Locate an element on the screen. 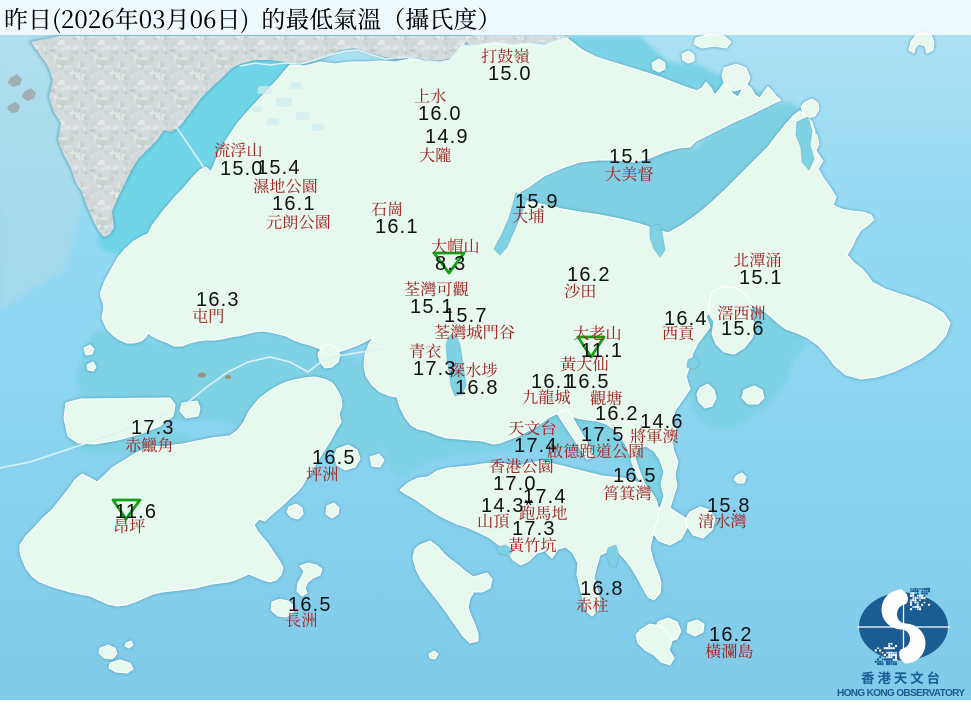  svg-text: 8.3 is located at coordinates (450, 264).